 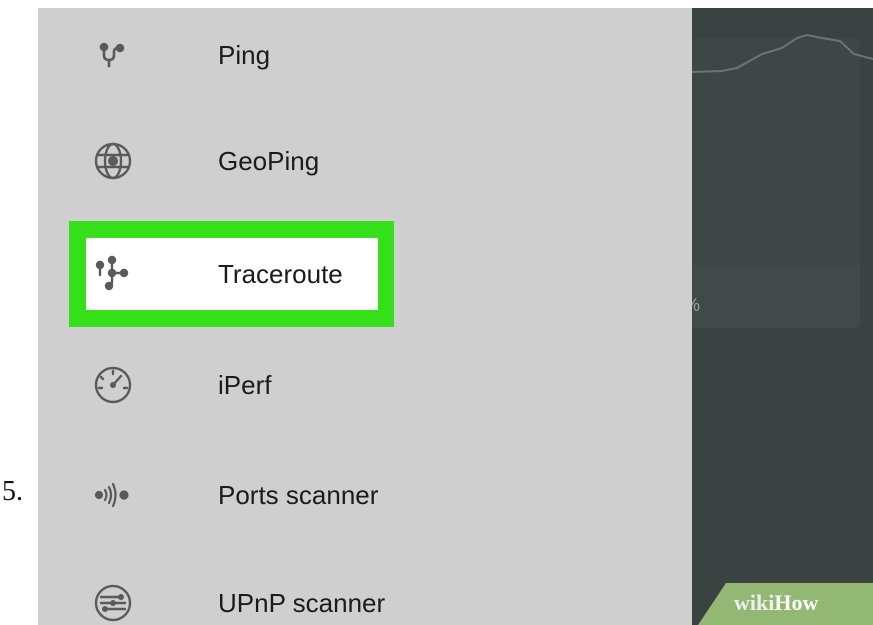 I want to click on step-number: 5., so click(x=12, y=491).